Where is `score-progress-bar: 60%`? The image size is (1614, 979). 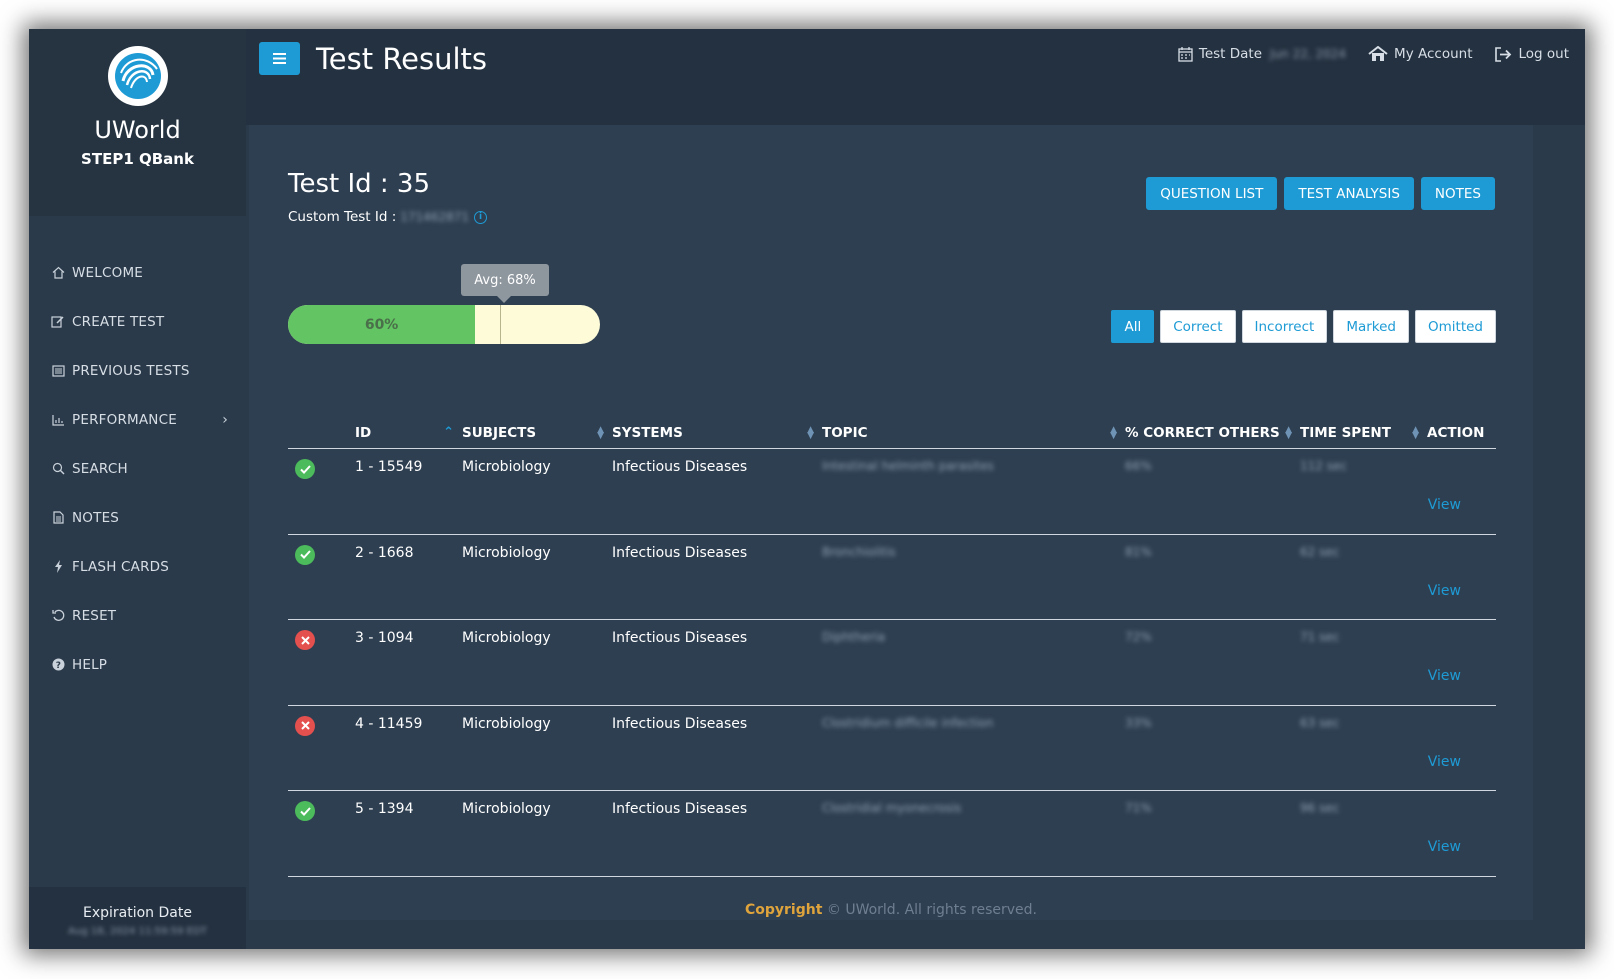
score-progress-bar: 60% is located at coordinates (444, 324).